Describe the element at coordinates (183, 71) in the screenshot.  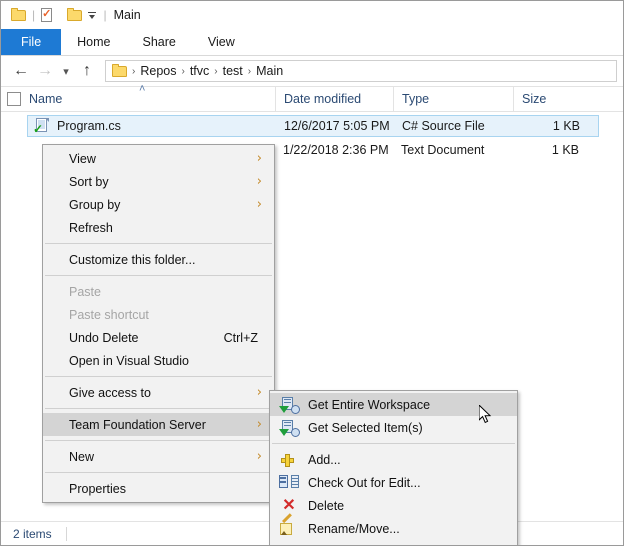
I see `crumb-sep-1: ›` at that location.